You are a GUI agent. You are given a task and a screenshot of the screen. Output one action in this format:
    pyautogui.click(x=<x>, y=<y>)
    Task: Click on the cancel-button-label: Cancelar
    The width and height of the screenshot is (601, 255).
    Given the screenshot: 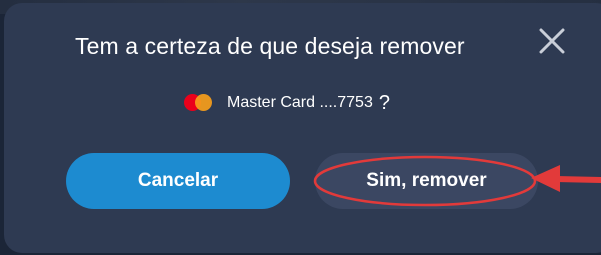 What is the action you would take?
    pyautogui.click(x=178, y=180)
    